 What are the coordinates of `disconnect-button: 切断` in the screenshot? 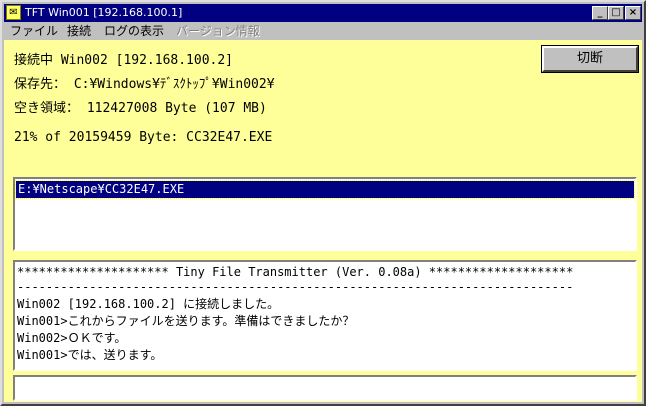 It's located at (590, 59).